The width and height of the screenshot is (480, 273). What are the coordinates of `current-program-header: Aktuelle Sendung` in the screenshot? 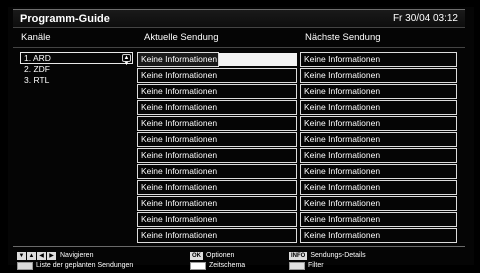 It's located at (181, 37).